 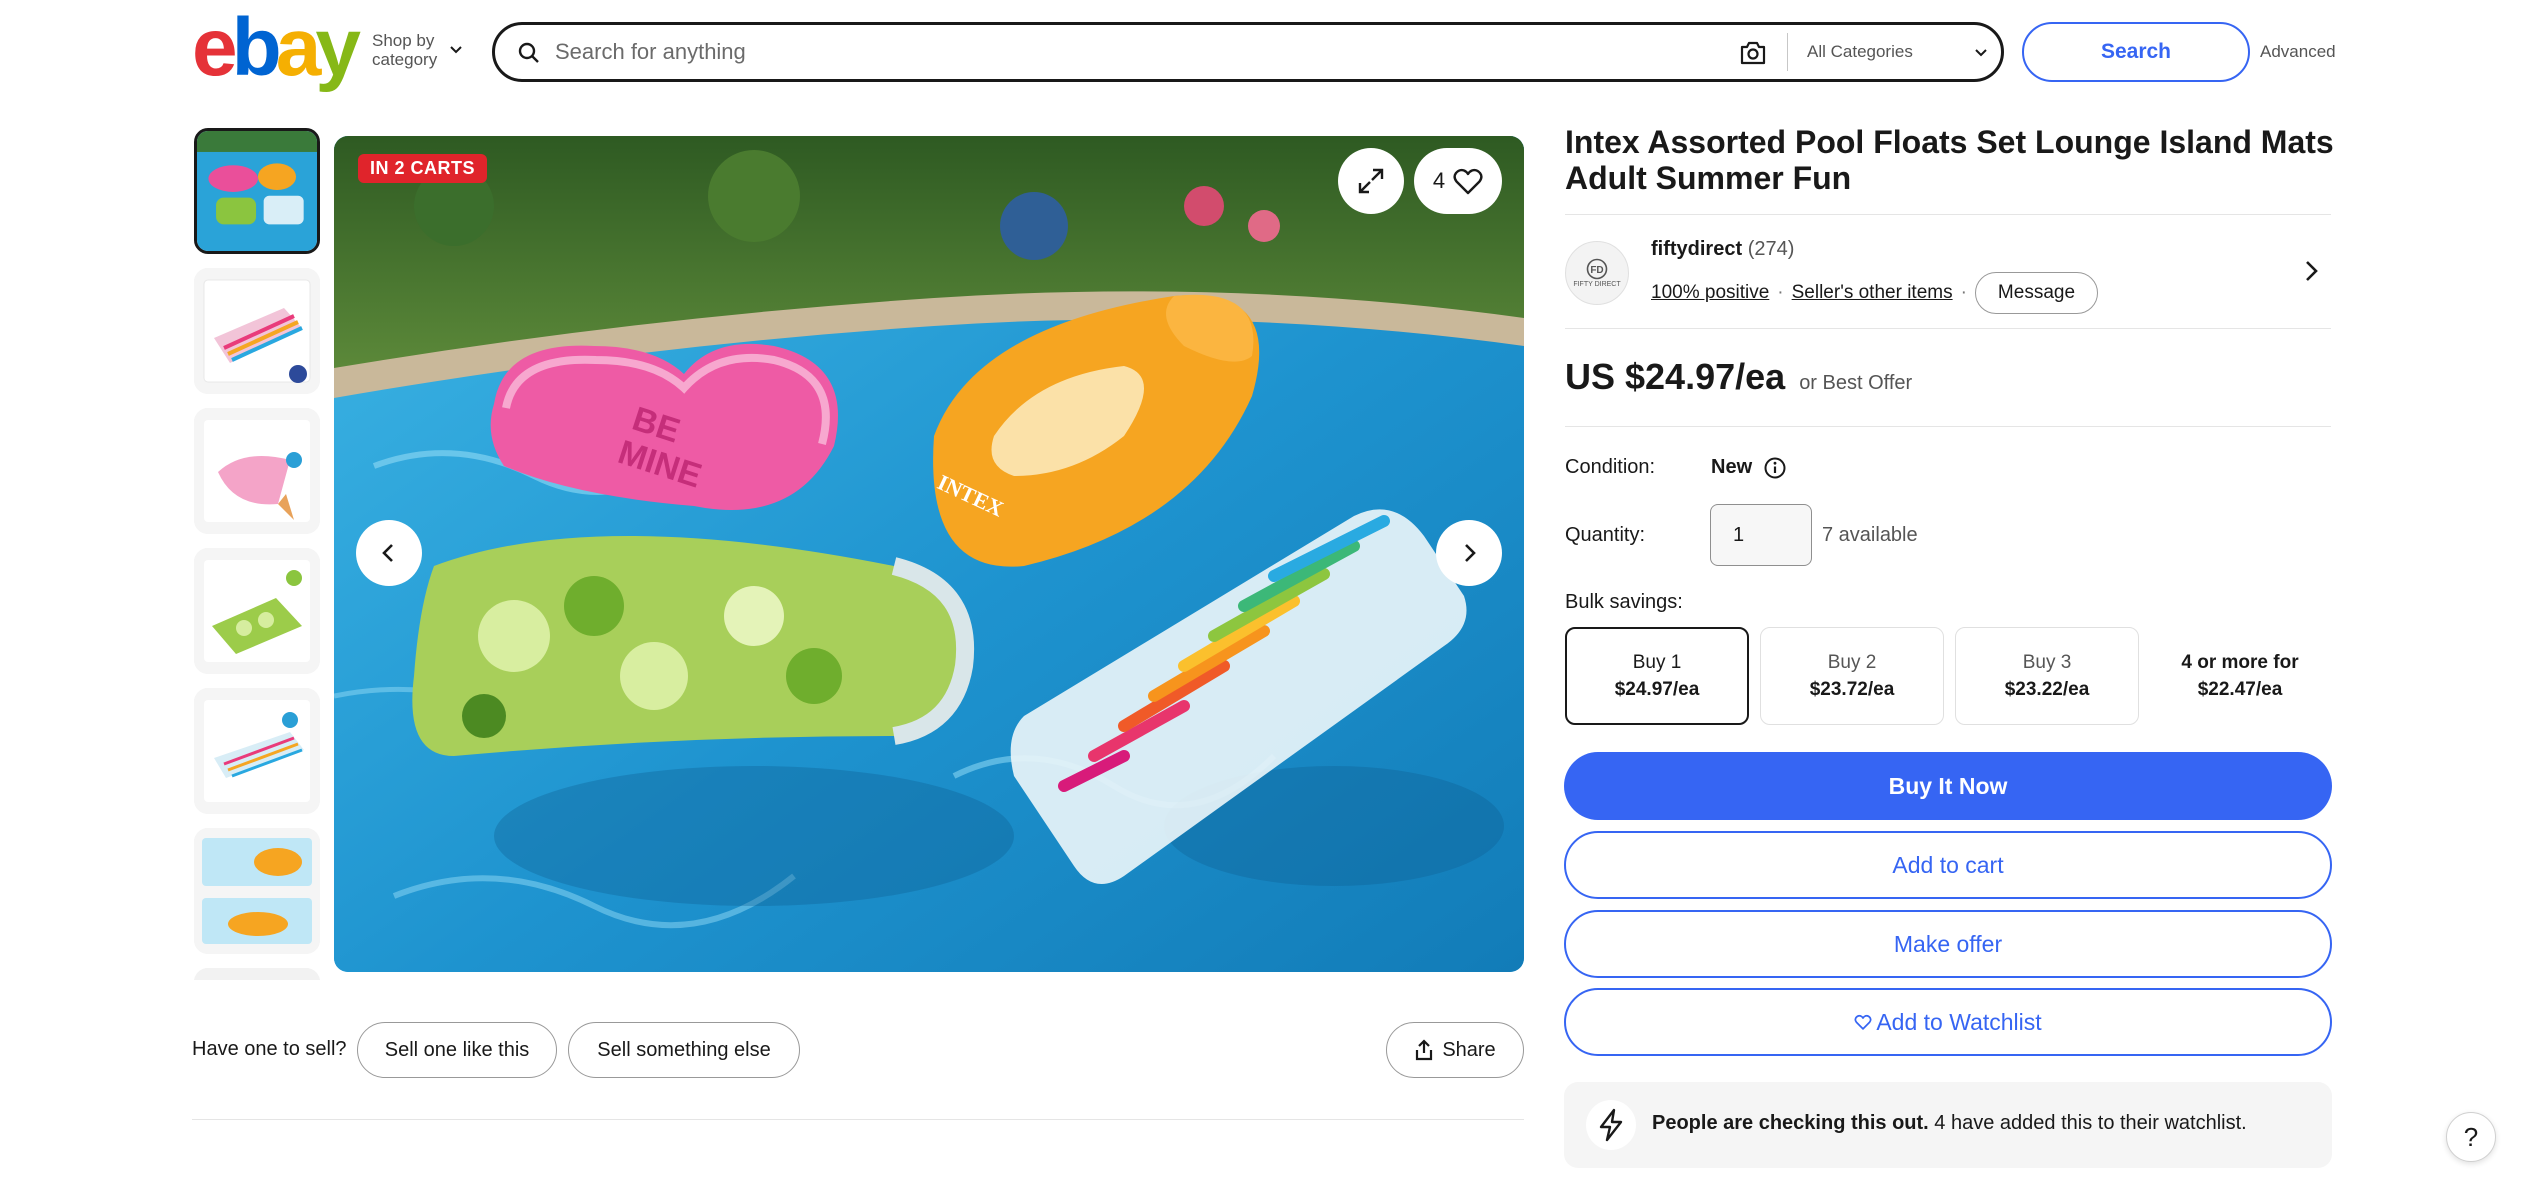 I want to click on sell-one-like-this-button: Sell one like this, so click(x=457, y=1050).